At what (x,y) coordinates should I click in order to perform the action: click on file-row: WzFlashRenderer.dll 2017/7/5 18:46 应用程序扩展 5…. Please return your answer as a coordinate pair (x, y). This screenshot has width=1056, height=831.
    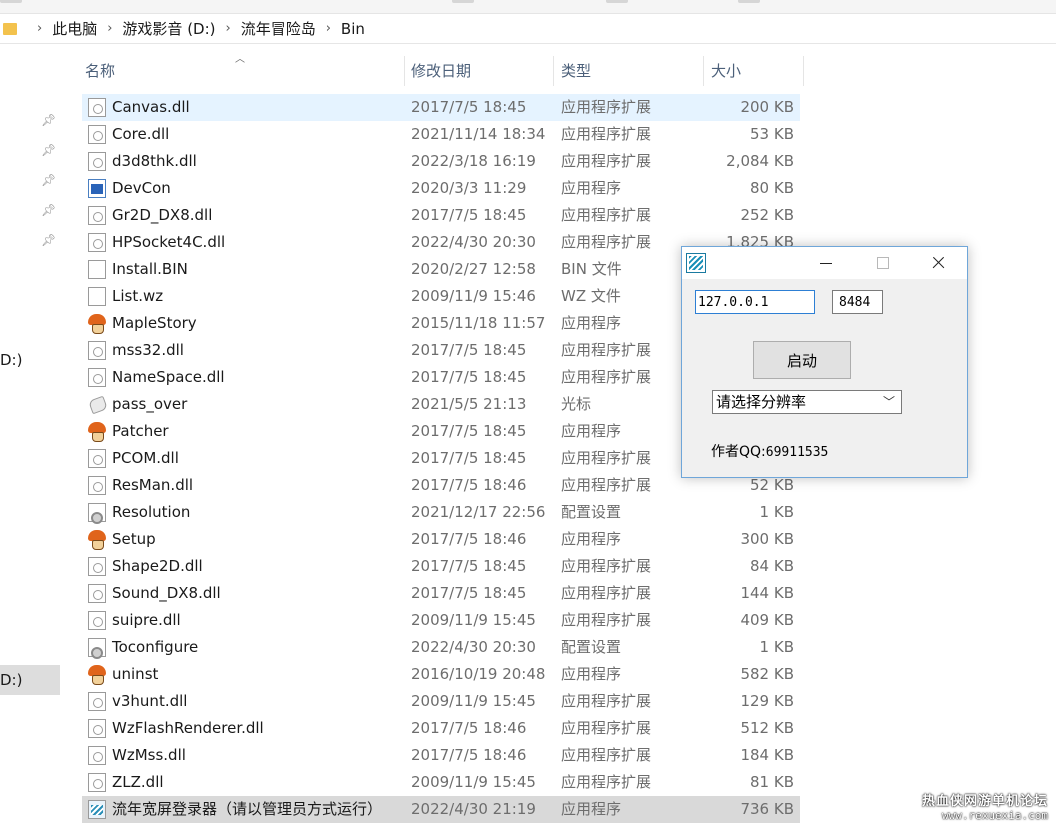
    Looking at the image, I should click on (441, 728).